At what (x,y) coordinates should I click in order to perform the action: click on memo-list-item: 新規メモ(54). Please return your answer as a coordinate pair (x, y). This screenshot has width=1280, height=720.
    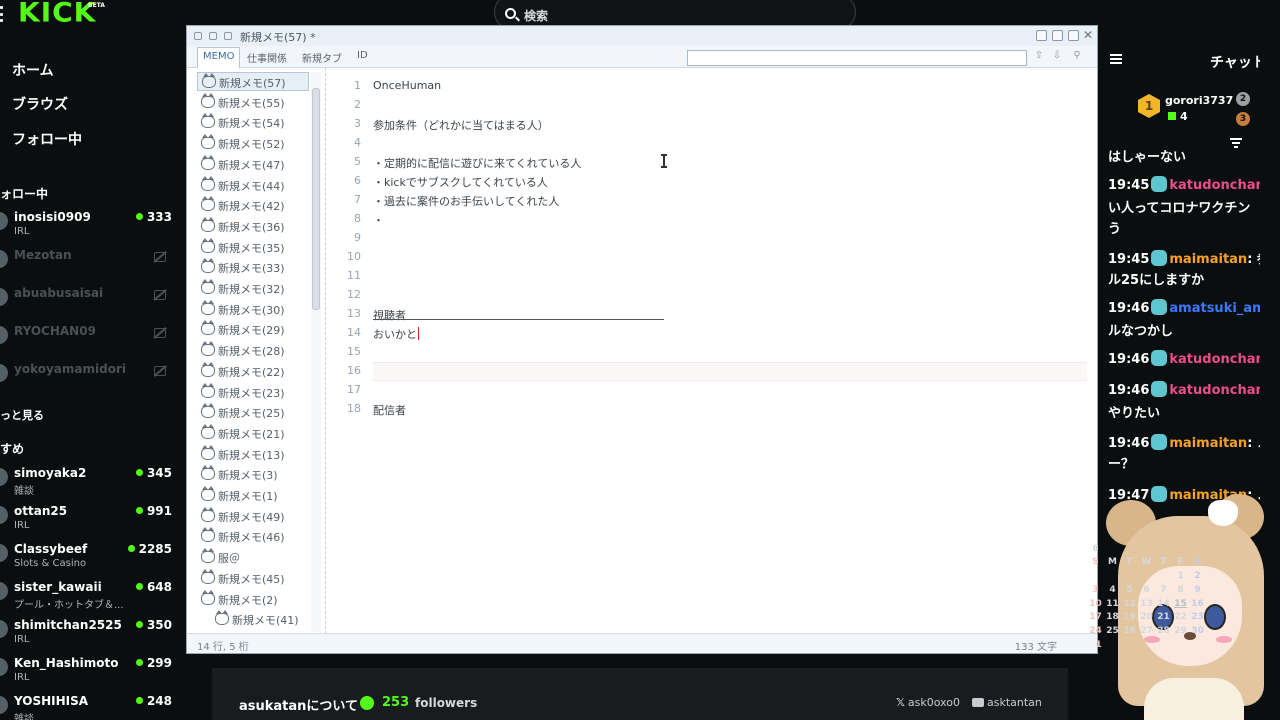
    Looking at the image, I should click on (253, 122).